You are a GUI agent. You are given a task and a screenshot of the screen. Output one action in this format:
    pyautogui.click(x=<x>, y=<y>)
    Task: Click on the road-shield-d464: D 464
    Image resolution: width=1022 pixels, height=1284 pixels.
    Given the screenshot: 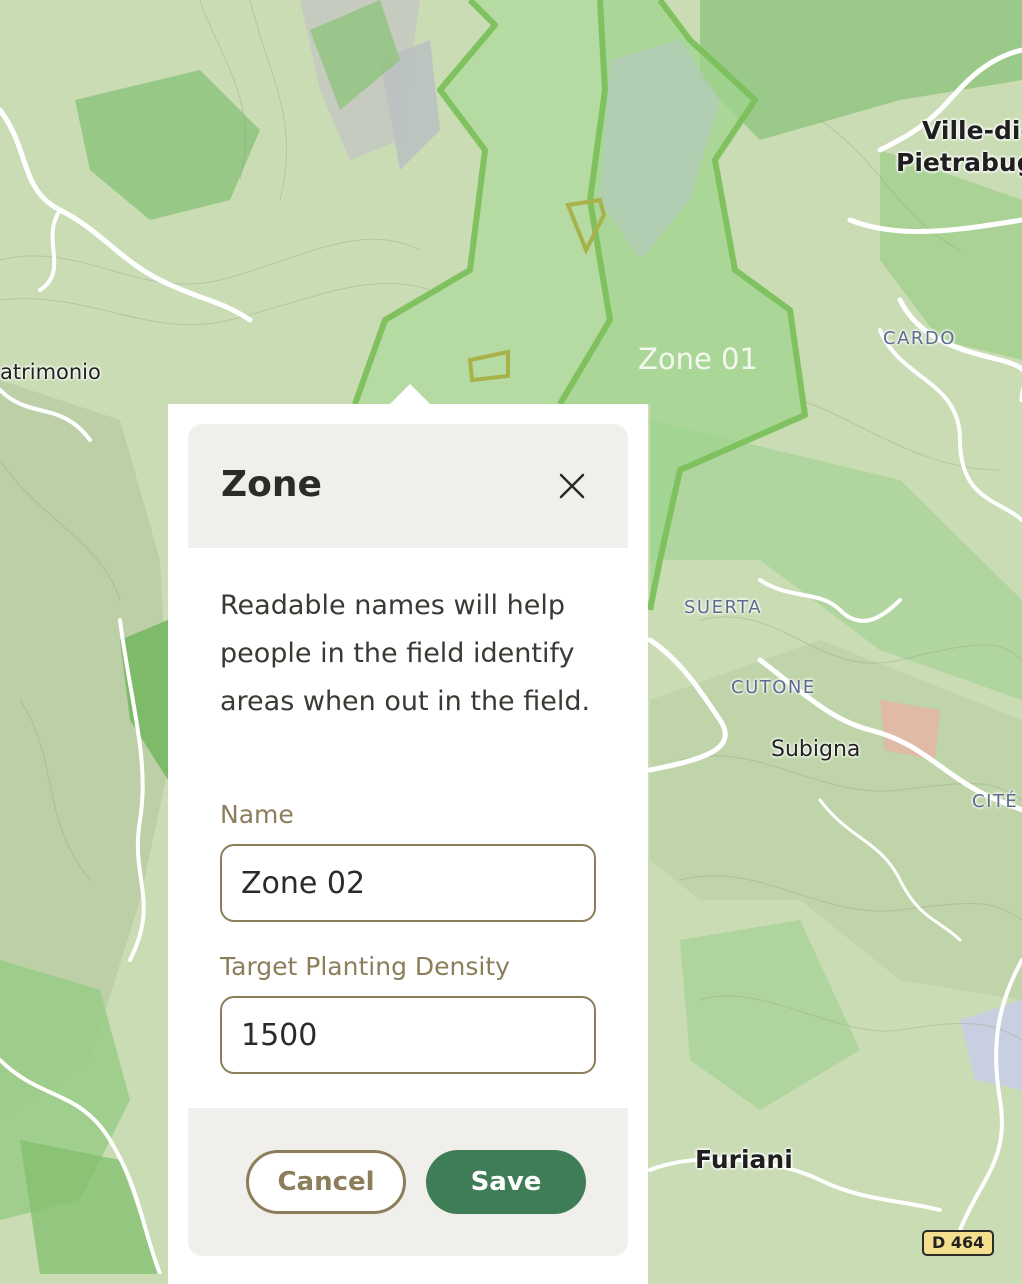 What is the action you would take?
    pyautogui.click(x=958, y=1243)
    